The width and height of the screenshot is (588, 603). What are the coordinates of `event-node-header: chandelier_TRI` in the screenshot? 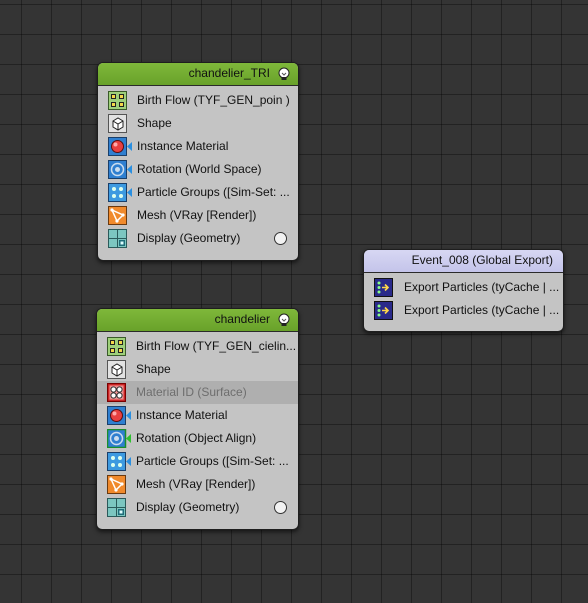 It's located at (198, 74).